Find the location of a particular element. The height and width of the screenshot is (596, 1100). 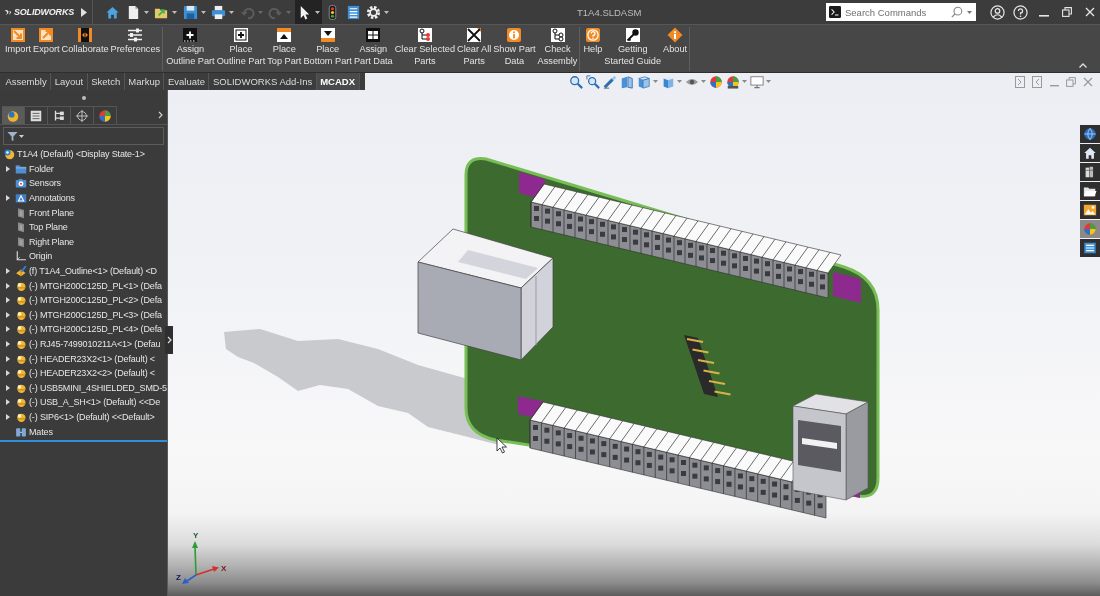

filter-field is located at coordinates (83, 136).